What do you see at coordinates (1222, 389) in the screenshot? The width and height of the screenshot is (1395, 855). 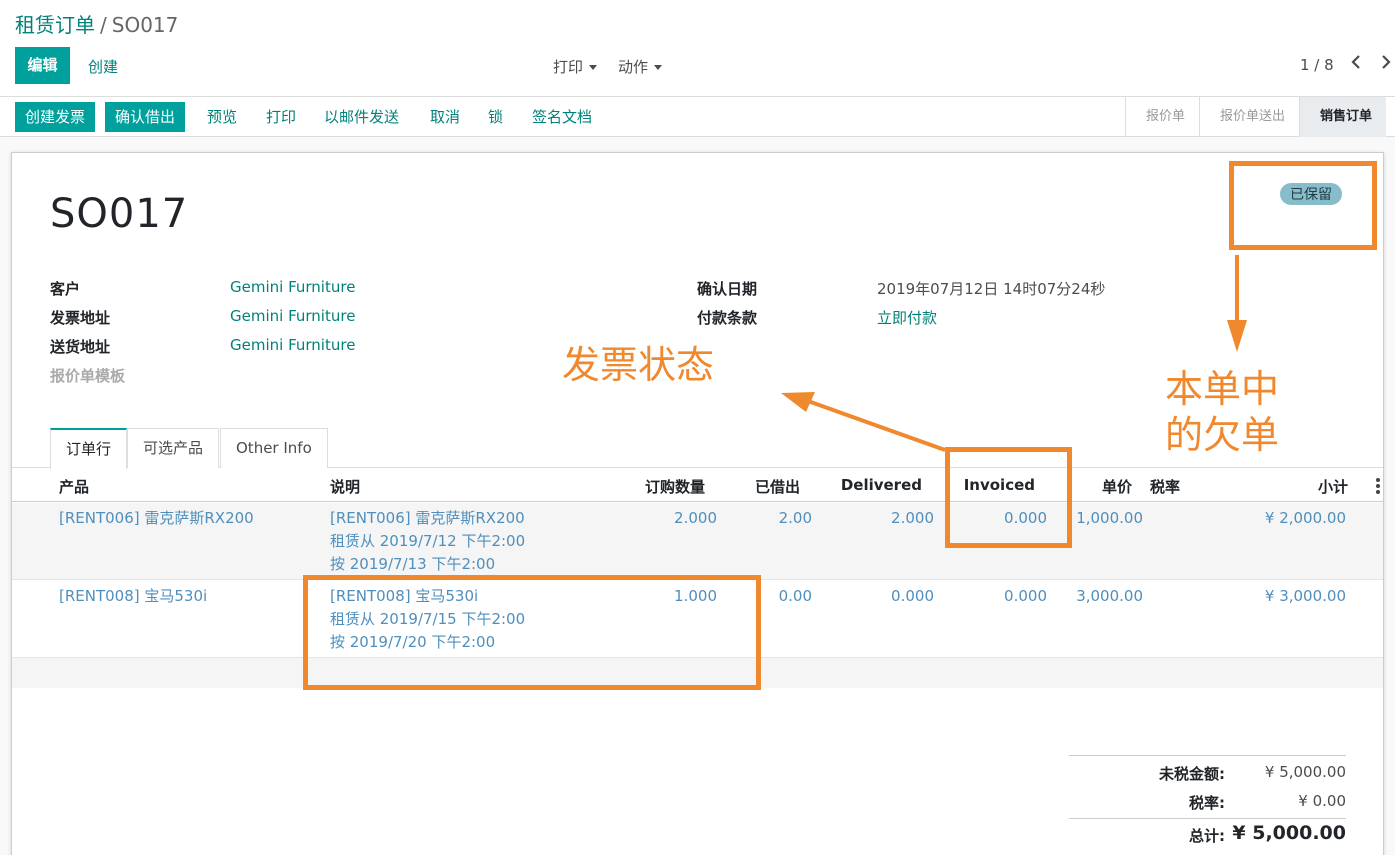 I see `annotation-backorder-line1: 本单中` at bounding box center [1222, 389].